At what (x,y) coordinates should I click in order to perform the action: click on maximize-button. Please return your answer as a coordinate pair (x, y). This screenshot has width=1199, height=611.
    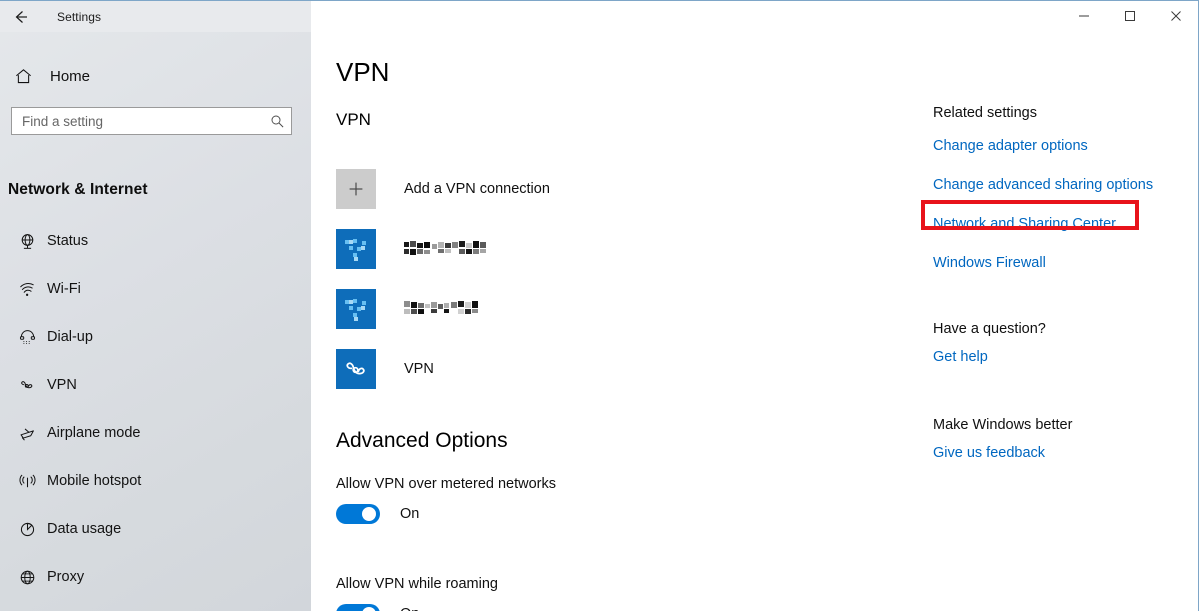
    Looking at the image, I should click on (1130, 16).